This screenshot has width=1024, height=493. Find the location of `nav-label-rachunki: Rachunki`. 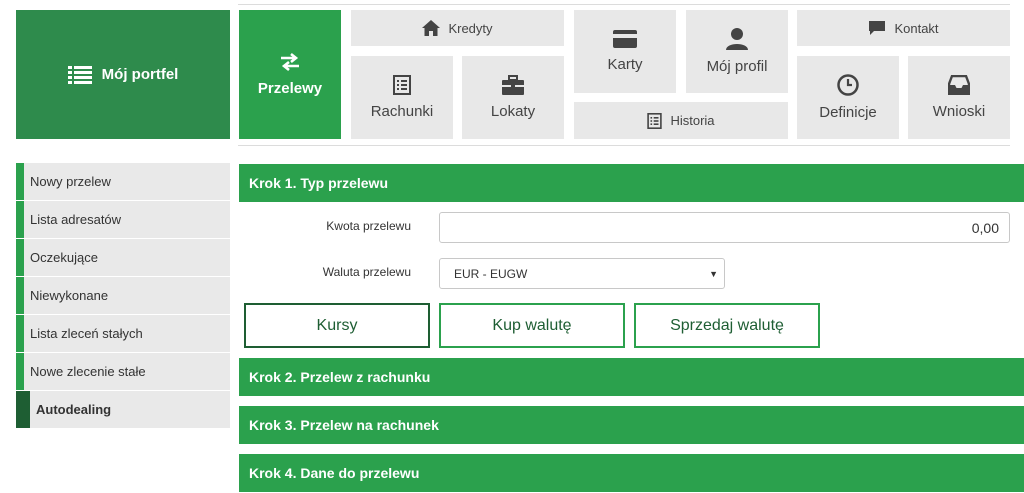

nav-label-rachunki: Rachunki is located at coordinates (402, 111).